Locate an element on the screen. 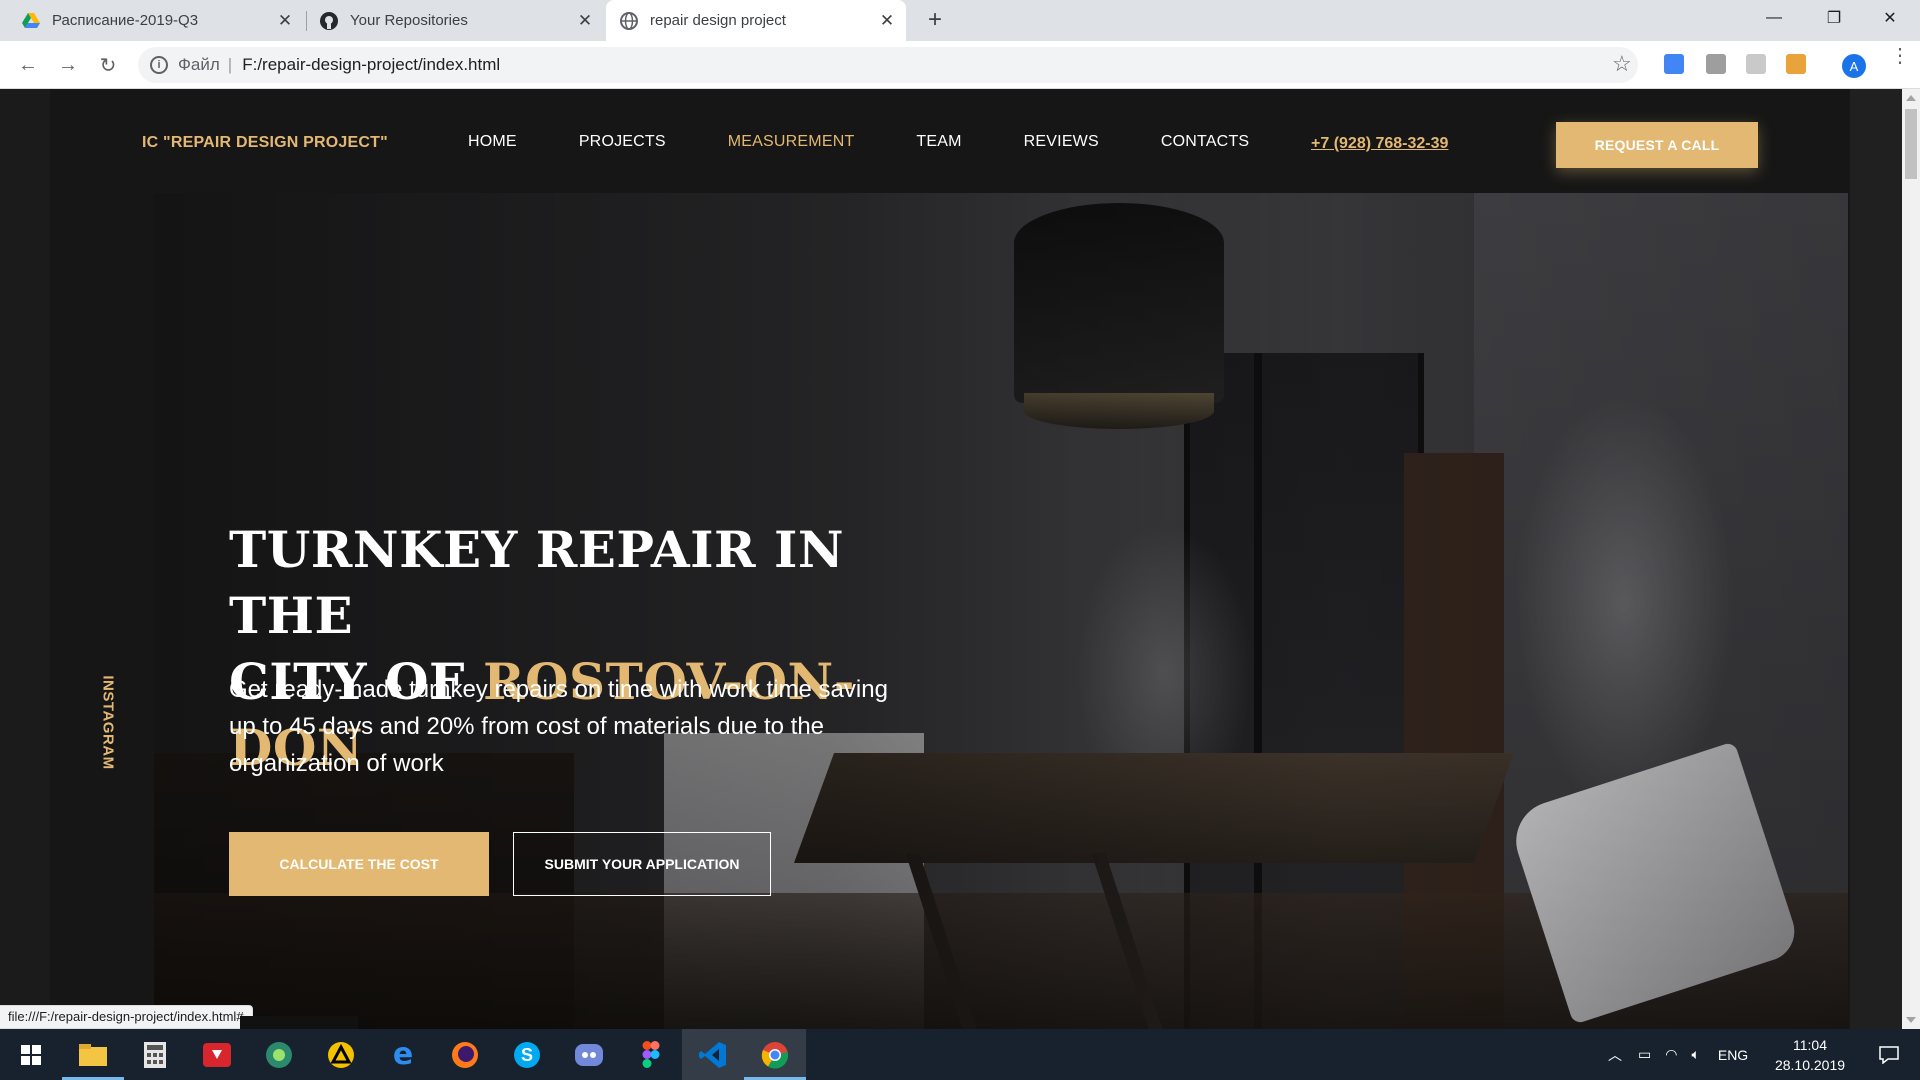 Image resolution: width=1920 pixels, height=1080 pixels. phone-link: +7 (928) 768-32-39 is located at coordinates (1379, 144).